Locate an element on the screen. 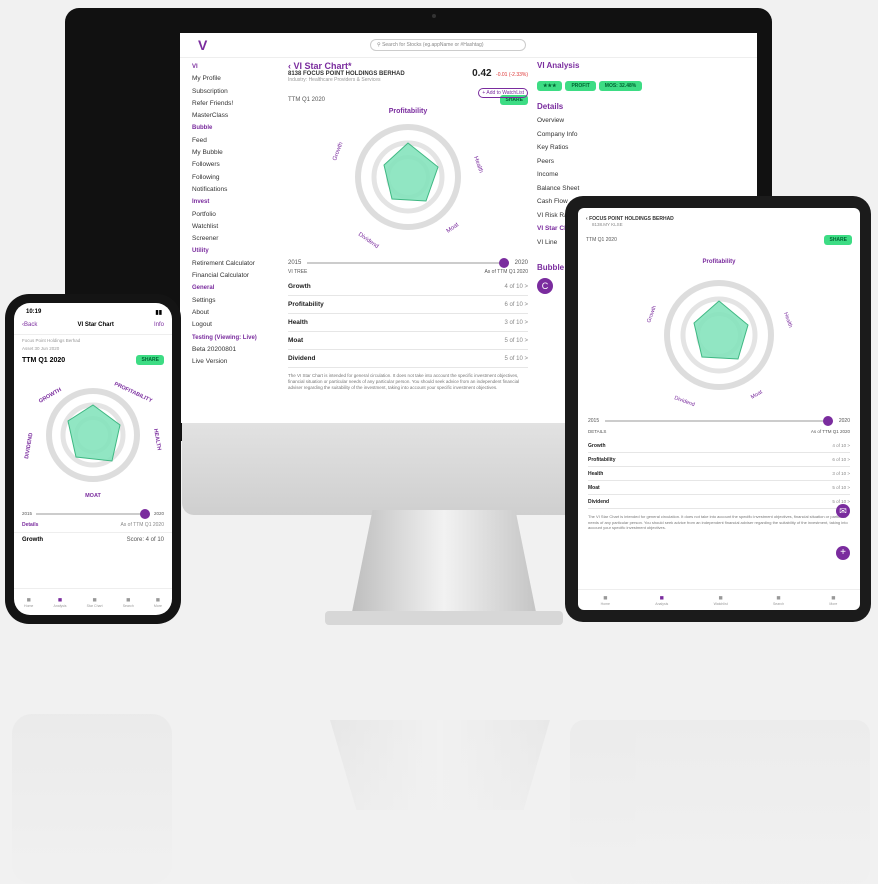  ipad-year-slider is located at coordinates (719, 421).